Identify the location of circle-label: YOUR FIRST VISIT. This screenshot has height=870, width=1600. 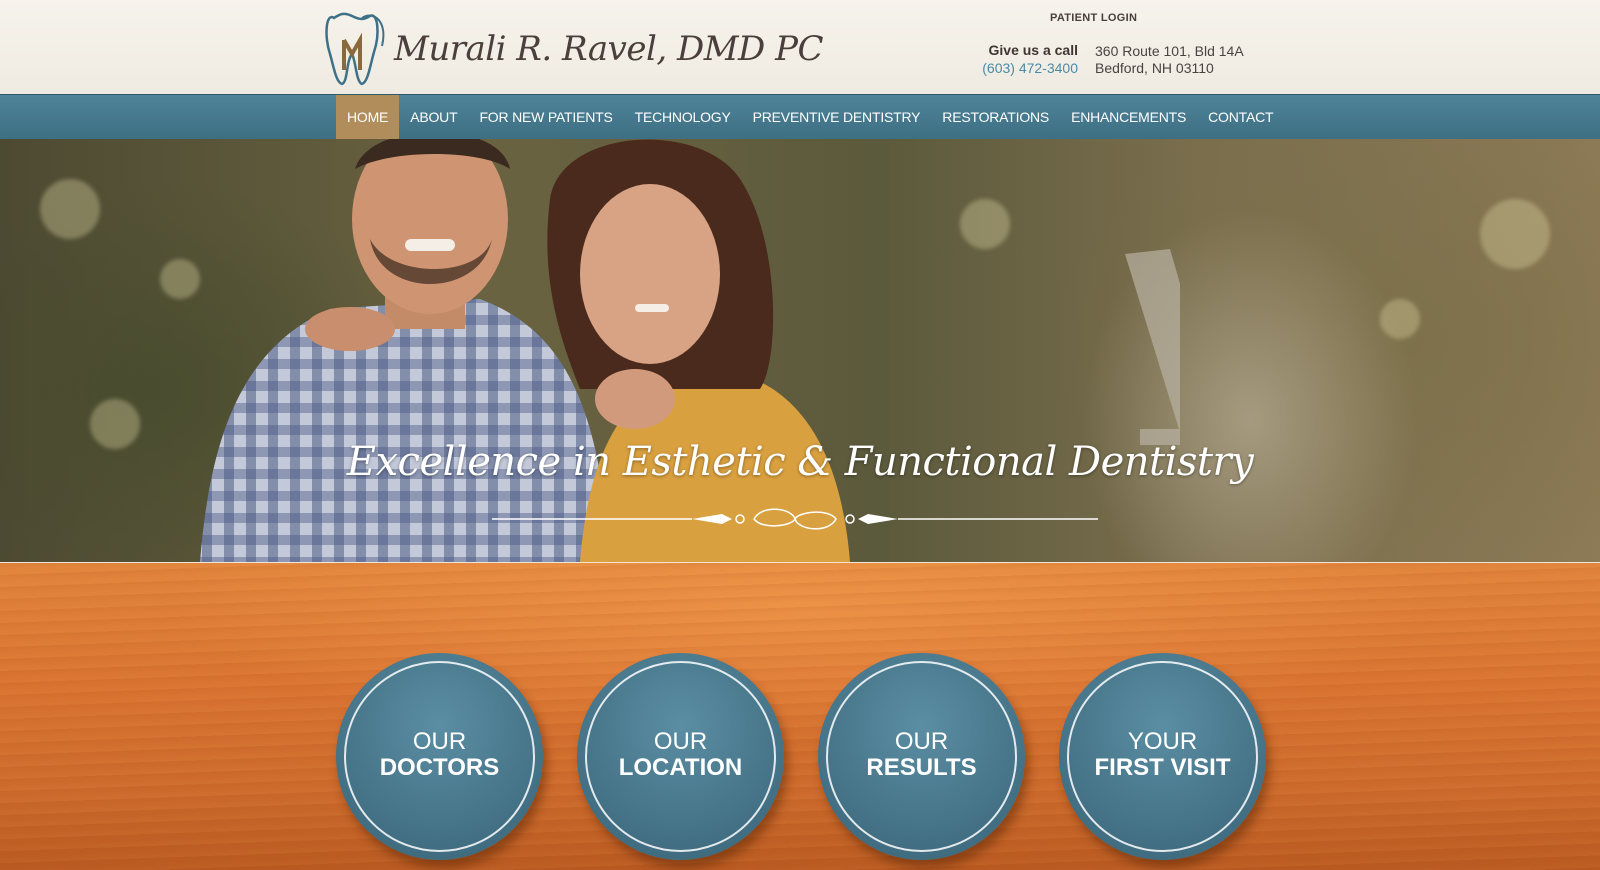
(1162, 755).